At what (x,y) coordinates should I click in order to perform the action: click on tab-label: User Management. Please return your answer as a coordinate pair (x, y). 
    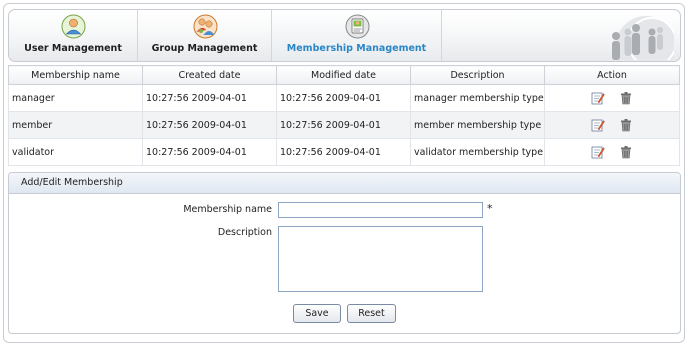
    Looking at the image, I should click on (73, 48).